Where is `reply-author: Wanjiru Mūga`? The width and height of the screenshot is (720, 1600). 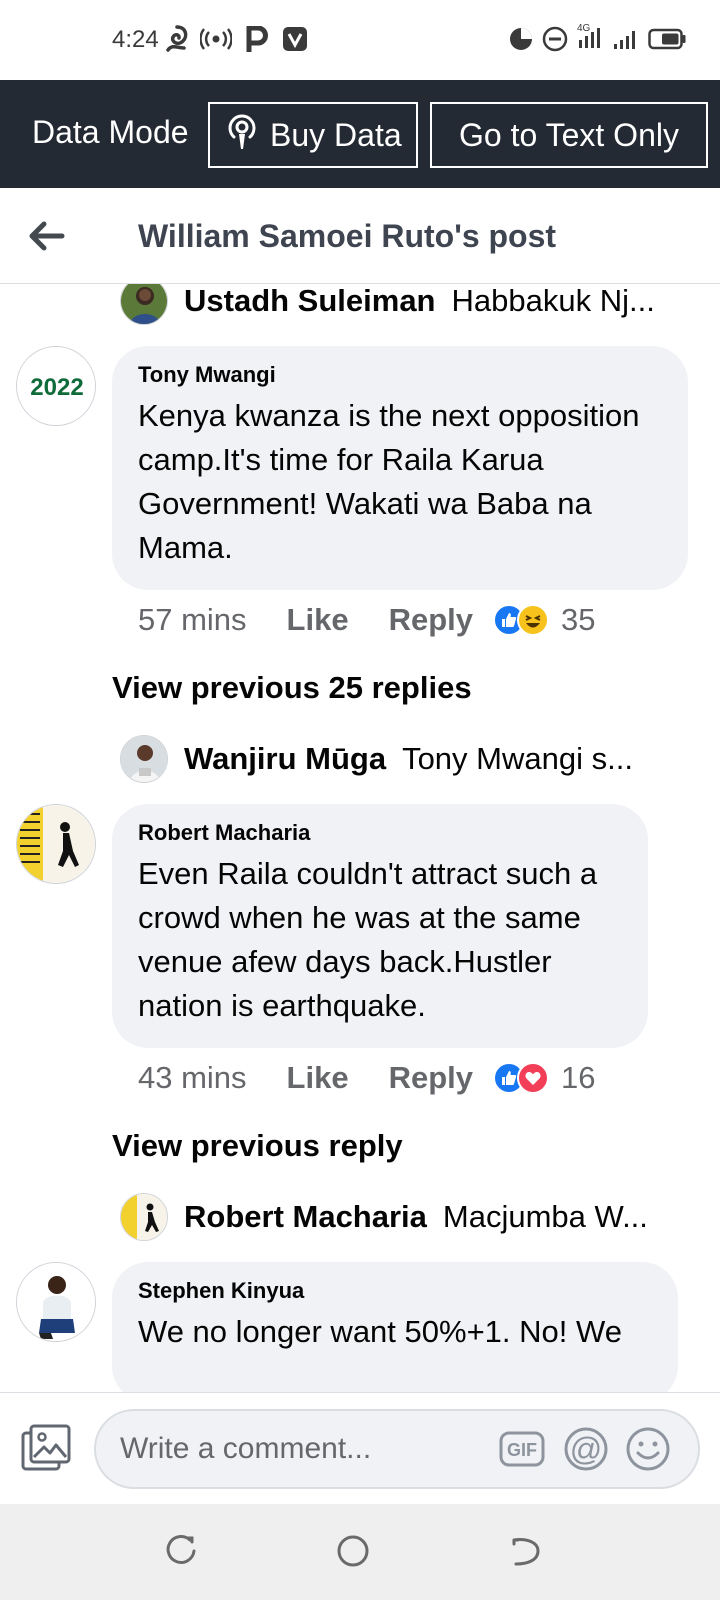 reply-author: Wanjiru Mūga is located at coordinates (285, 759).